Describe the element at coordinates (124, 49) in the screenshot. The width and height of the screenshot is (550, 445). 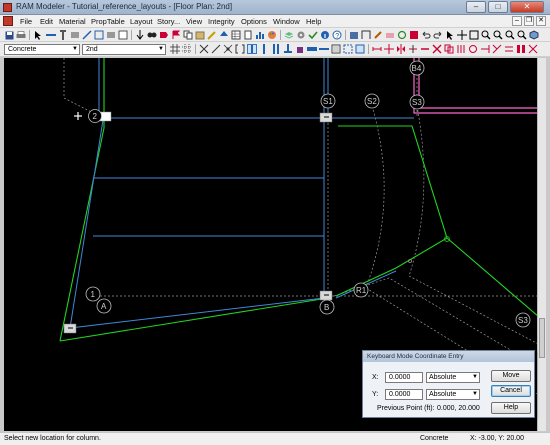
I see `story-select: 2nd ▼` at that location.